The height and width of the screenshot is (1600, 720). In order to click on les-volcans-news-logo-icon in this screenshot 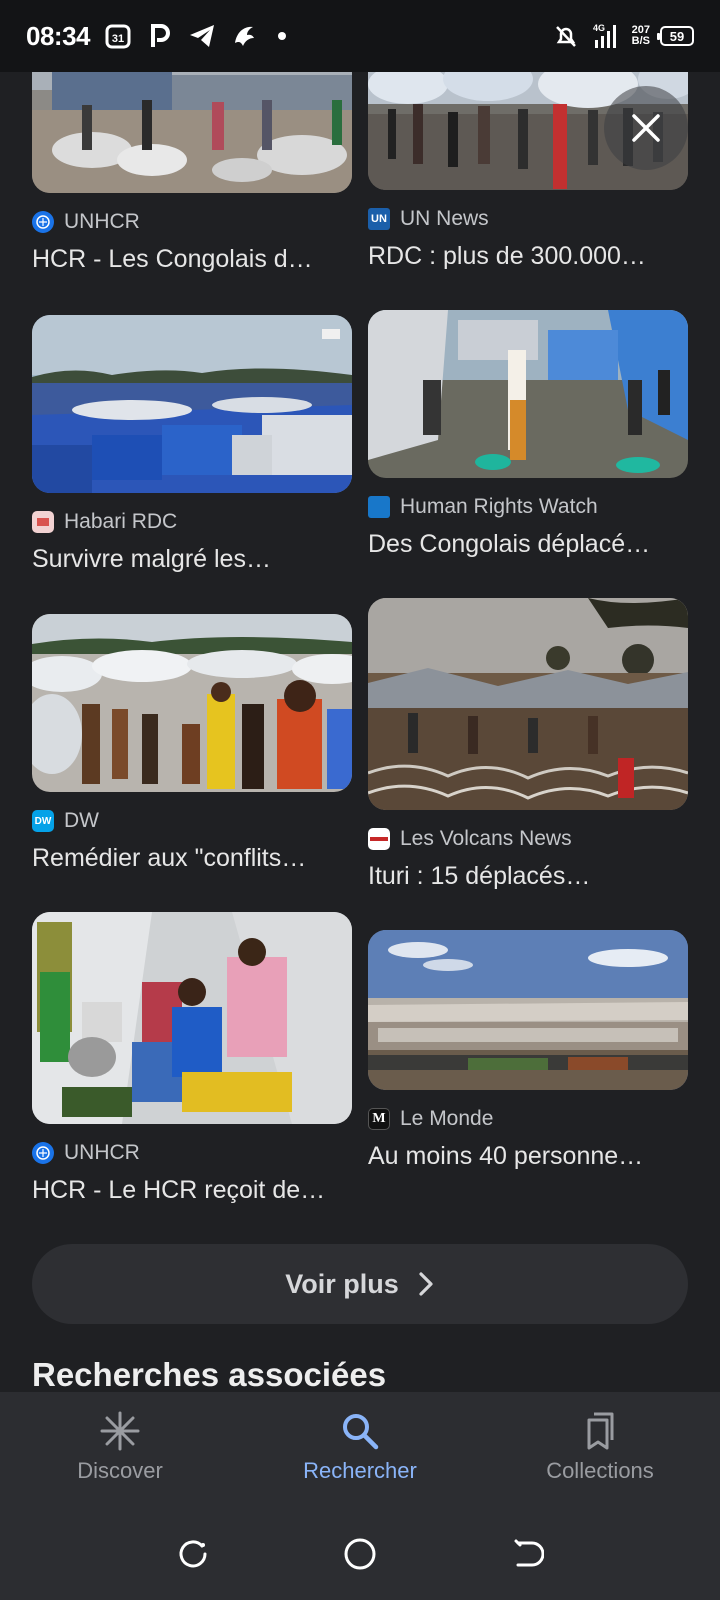, I will do `click(379, 839)`.